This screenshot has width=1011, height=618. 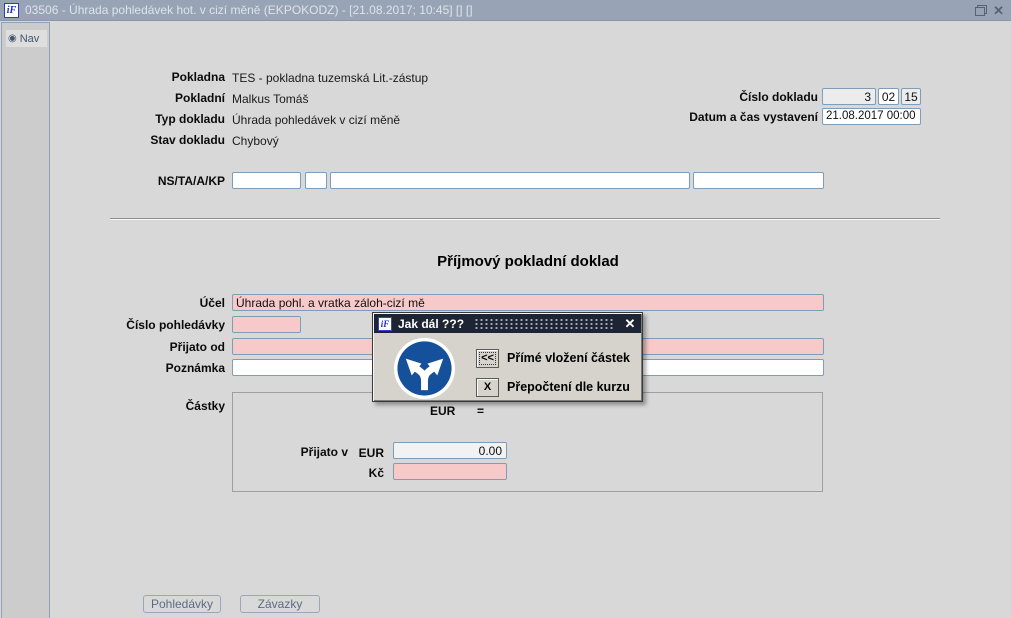 What do you see at coordinates (191, 181) in the screenshot?
I see `ns-ta-a-kp-label: NS/TA/A/KP` at bounding box center [191, 181].